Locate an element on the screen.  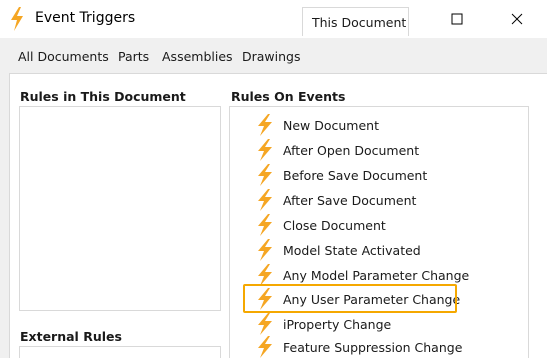
event-label: Model State Activated is located at coordinates (352, 250).